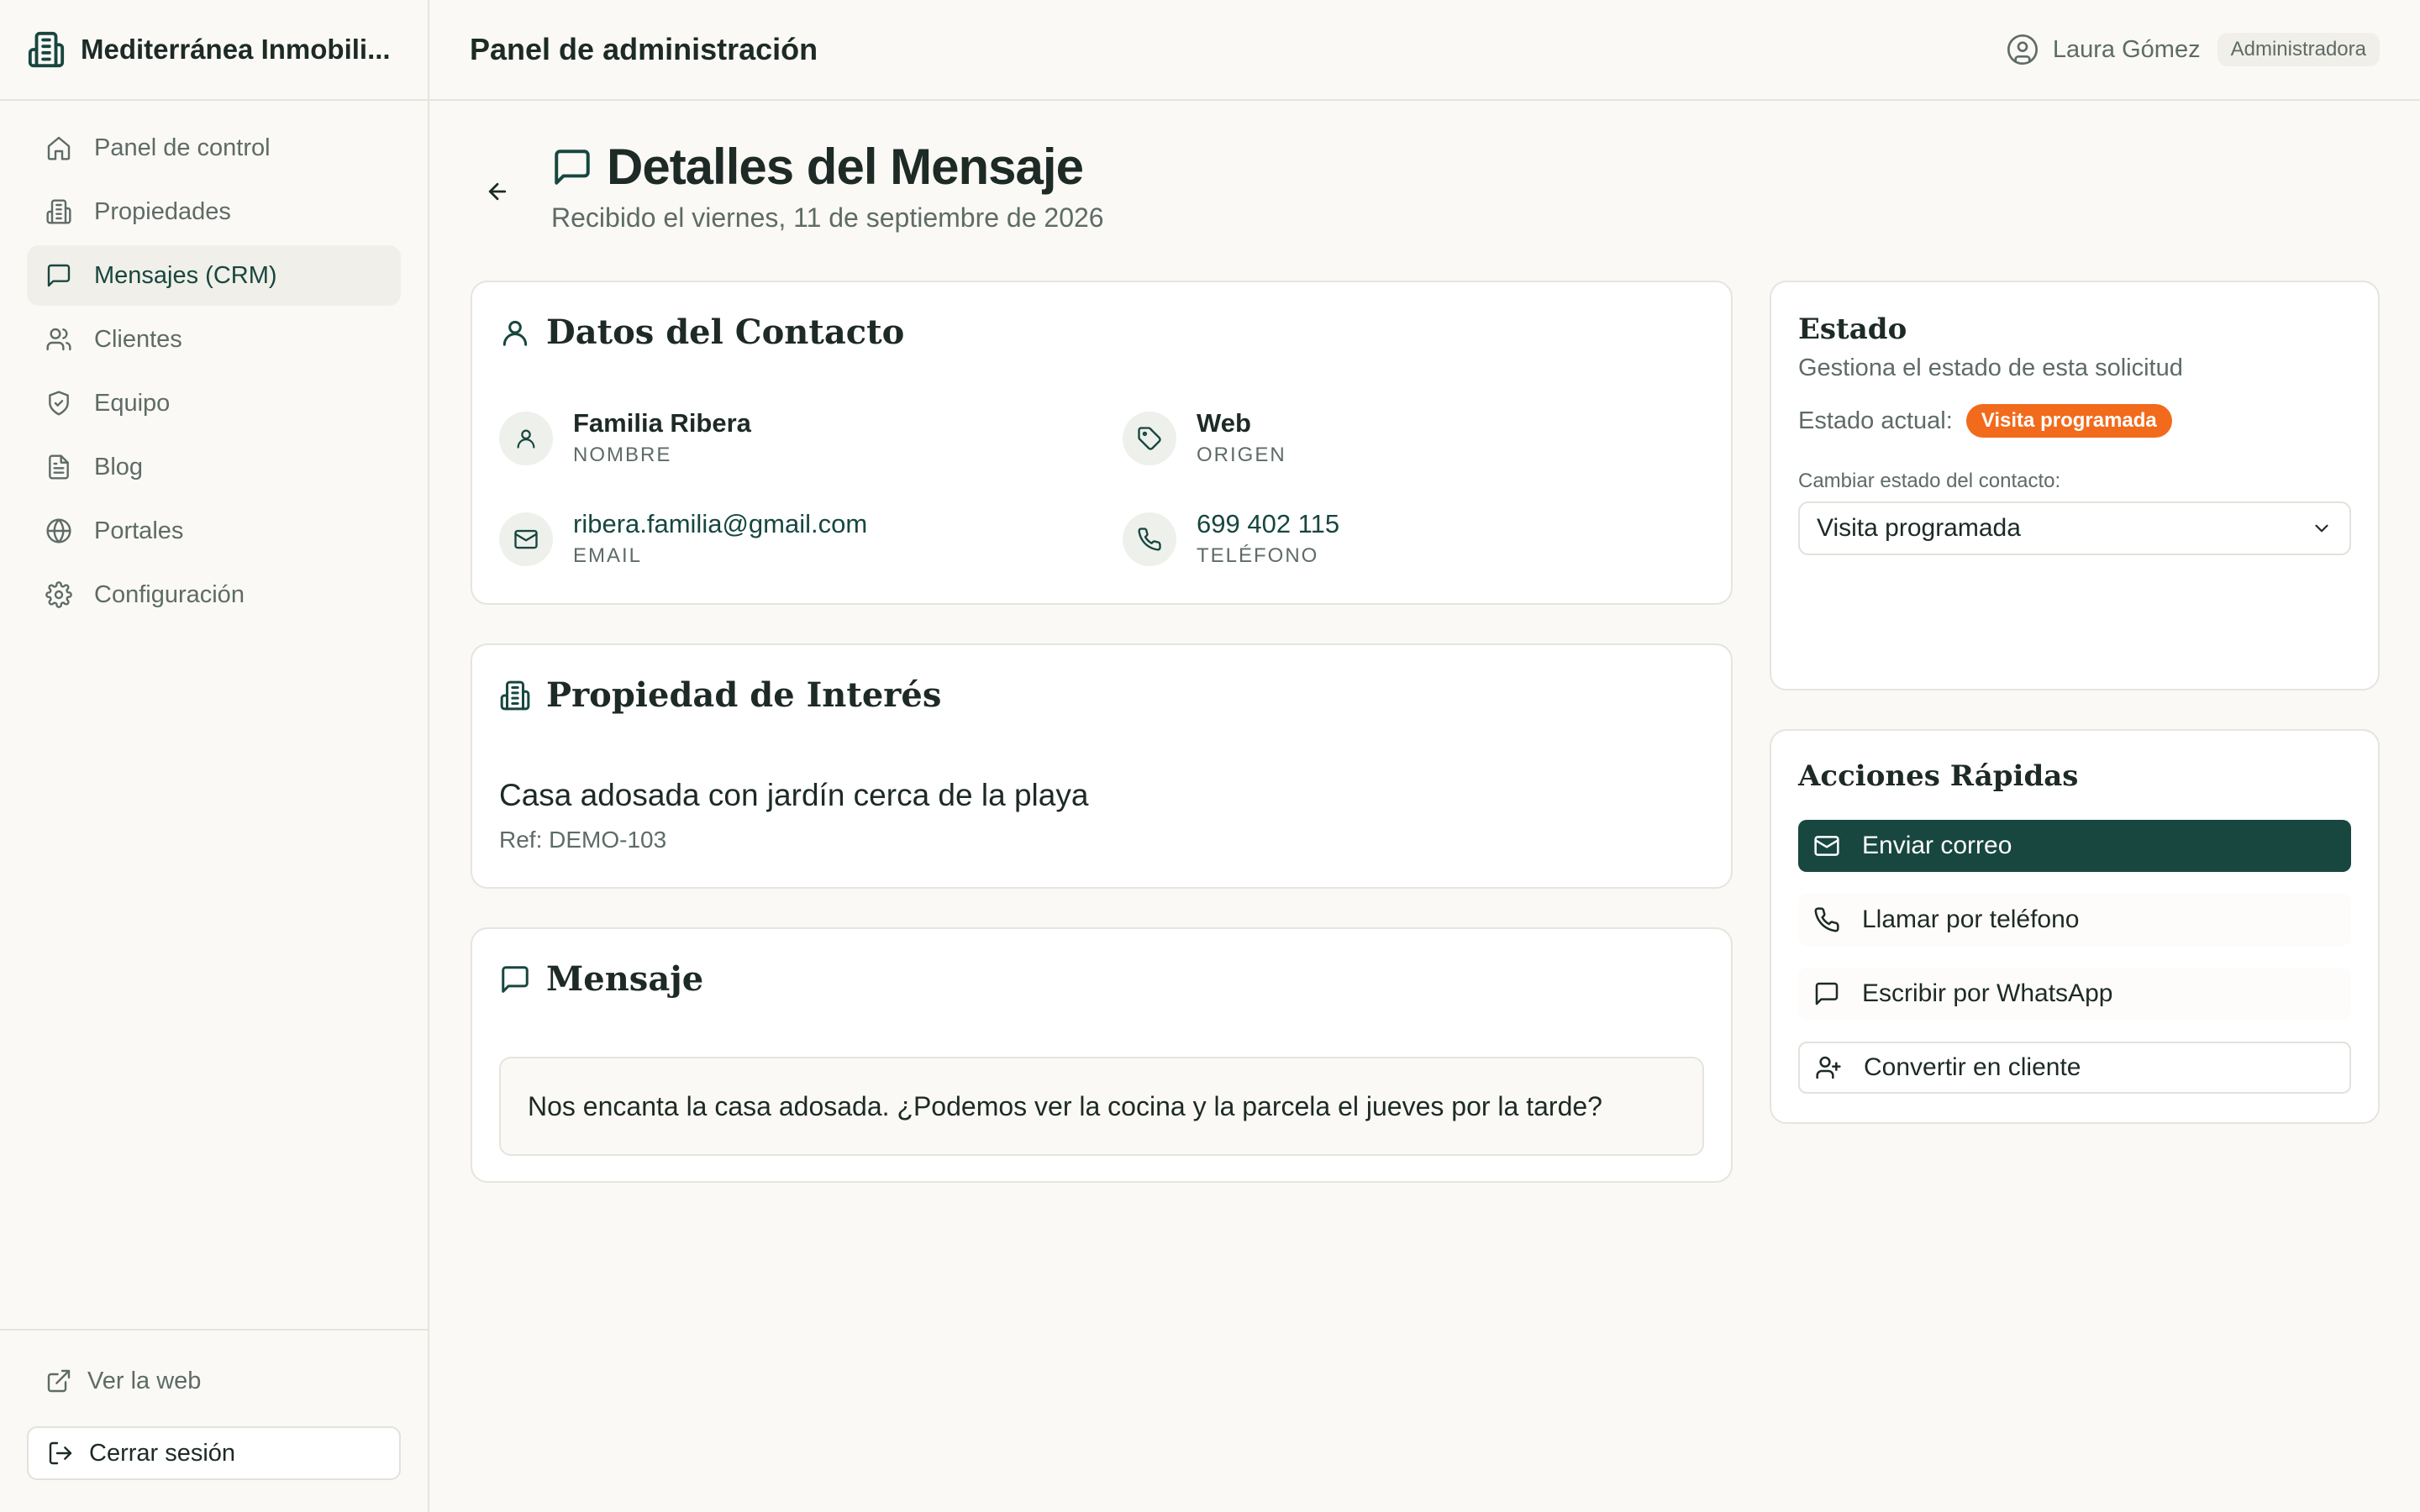 The height and width of the screenshot is (1512, 2420). Describe the element at coordinates (119, 466) in the screenshot. I see `sidebar-item-label: Blog` at that location.